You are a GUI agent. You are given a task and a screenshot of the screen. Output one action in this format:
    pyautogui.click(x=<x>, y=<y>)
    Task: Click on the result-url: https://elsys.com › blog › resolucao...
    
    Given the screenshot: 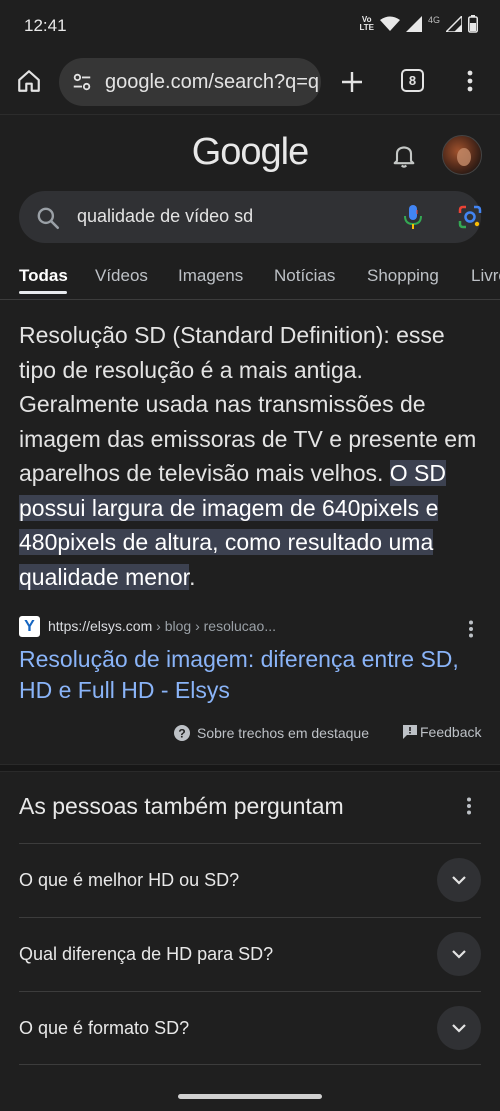 What is the action you would take?
    pyautogui.click(x=162, y=626)
    